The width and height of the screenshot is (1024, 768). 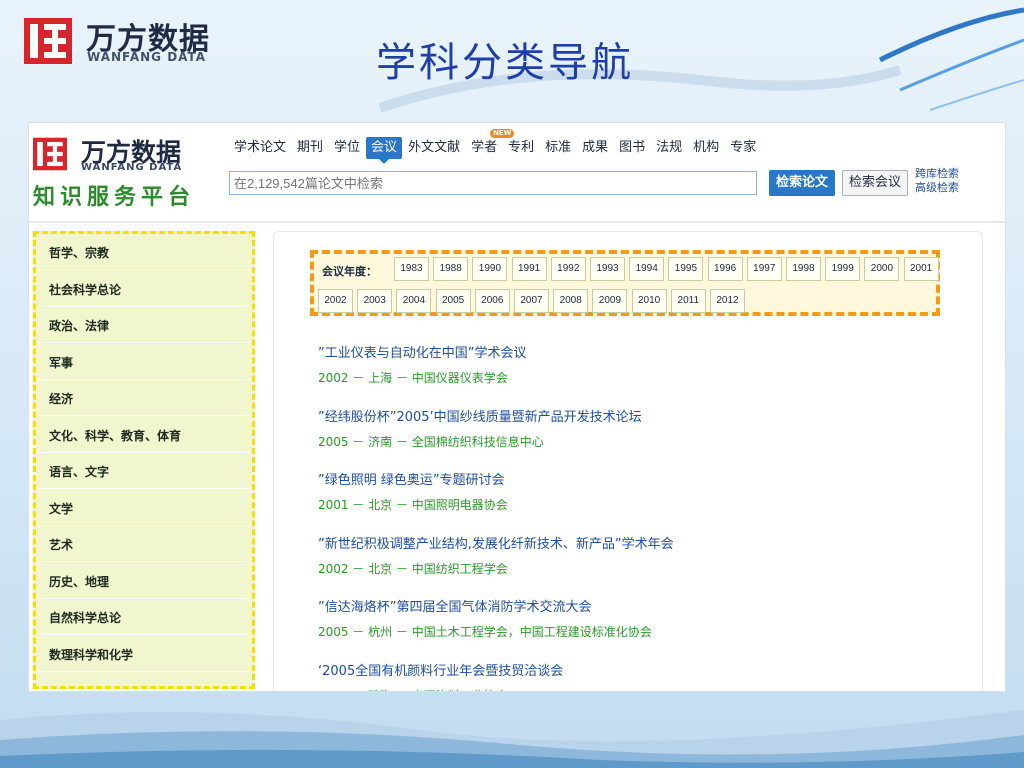 I want to click on year-button: 2005, so click(x=453, y=301).